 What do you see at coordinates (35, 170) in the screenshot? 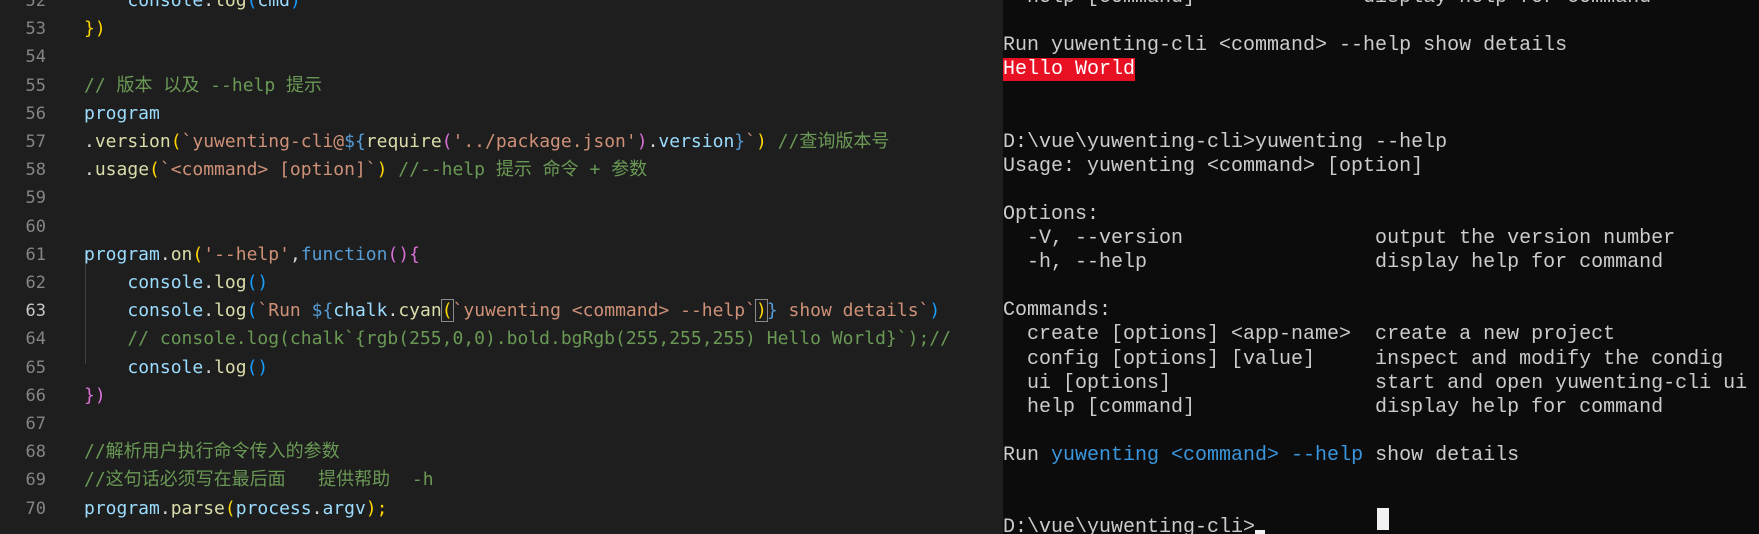
I see `line-number: 58` at bounding box center [35, 170].